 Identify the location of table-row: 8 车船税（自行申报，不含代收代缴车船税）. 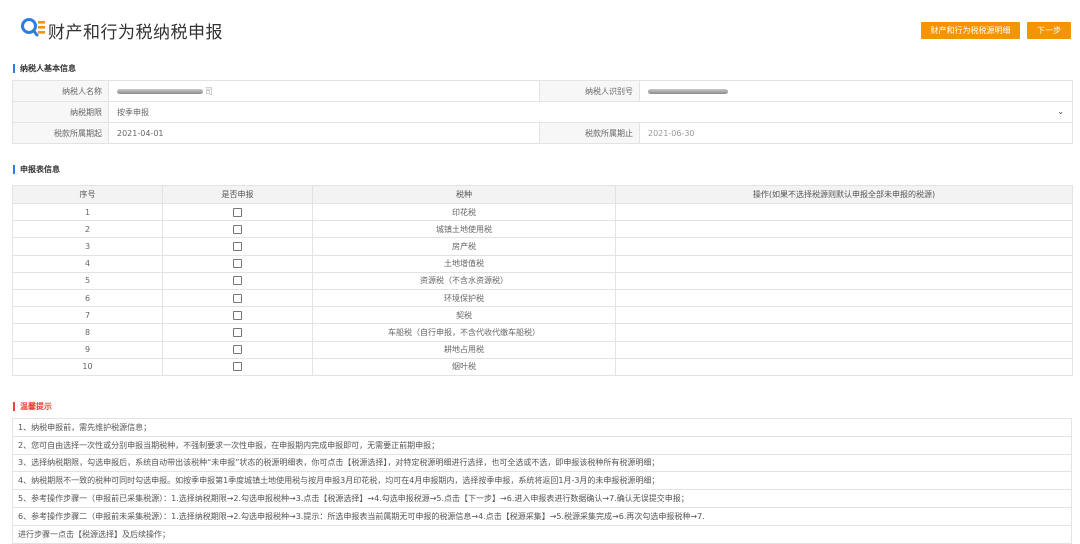
(542, 332).